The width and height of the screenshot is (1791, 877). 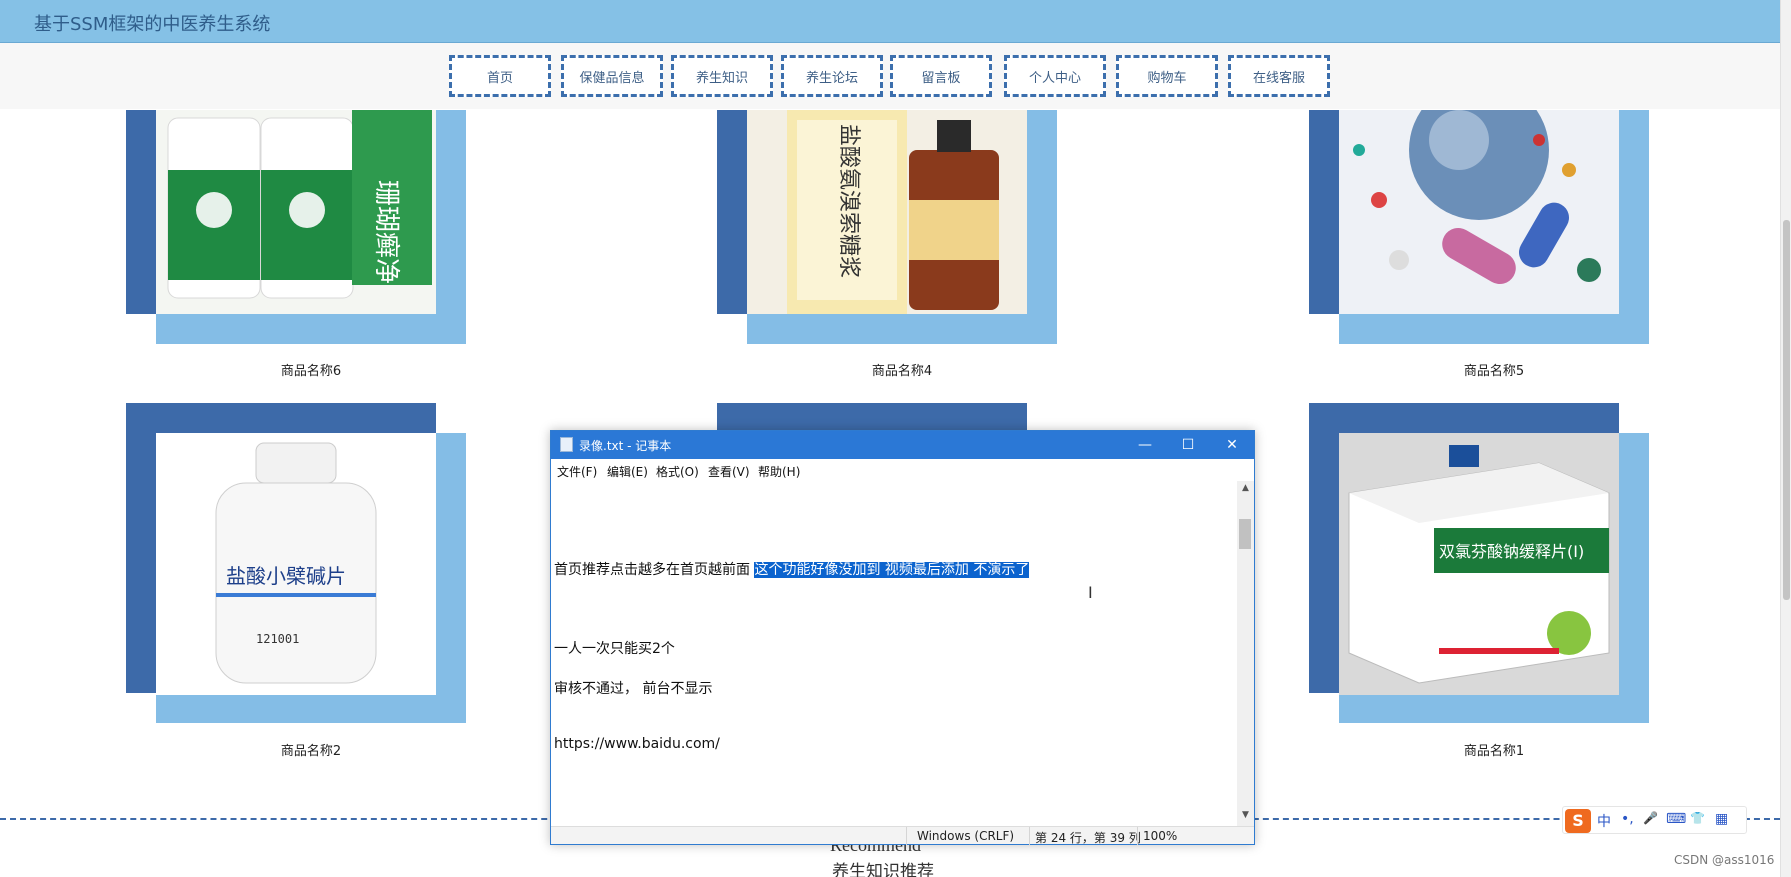 I want to click on ime-toolbar: S 中 •, 🎤 ⌨ 👕 ▦, so click(x=1654, y=820).